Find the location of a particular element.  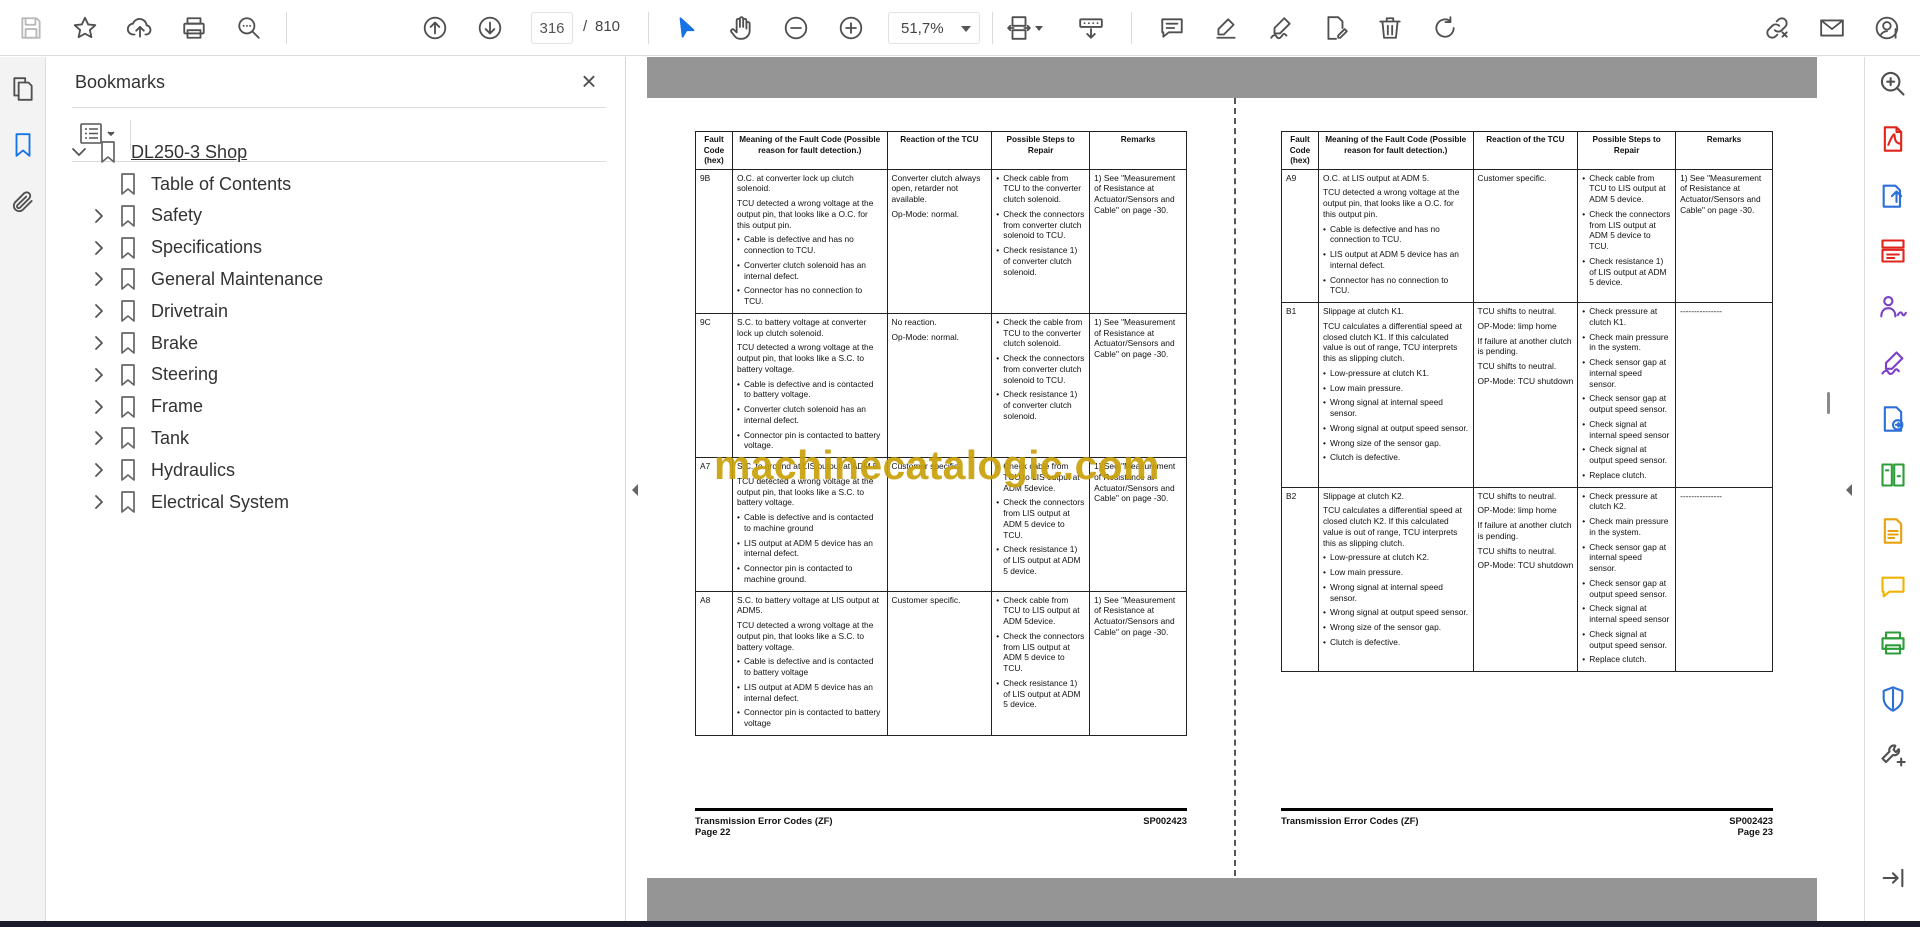

sign-icon is located at coordinates (1281, 28).